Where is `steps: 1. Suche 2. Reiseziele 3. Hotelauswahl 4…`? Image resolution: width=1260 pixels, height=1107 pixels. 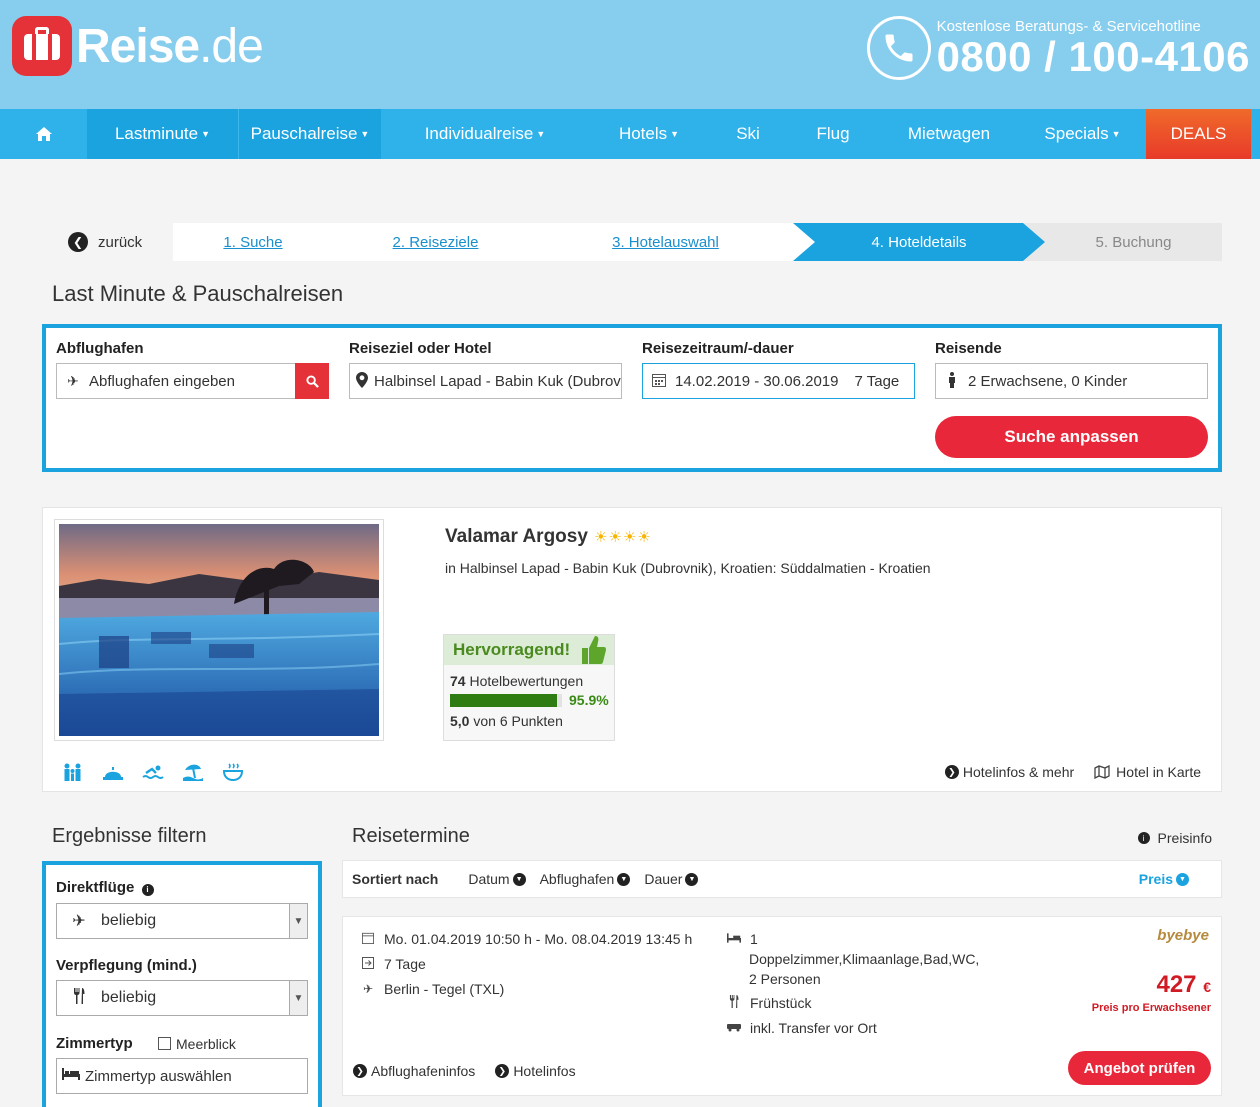
steps: 1. Suche 2. Reiseziele 3. Hotelauswahl 4… is located at coordinates (697, 242).